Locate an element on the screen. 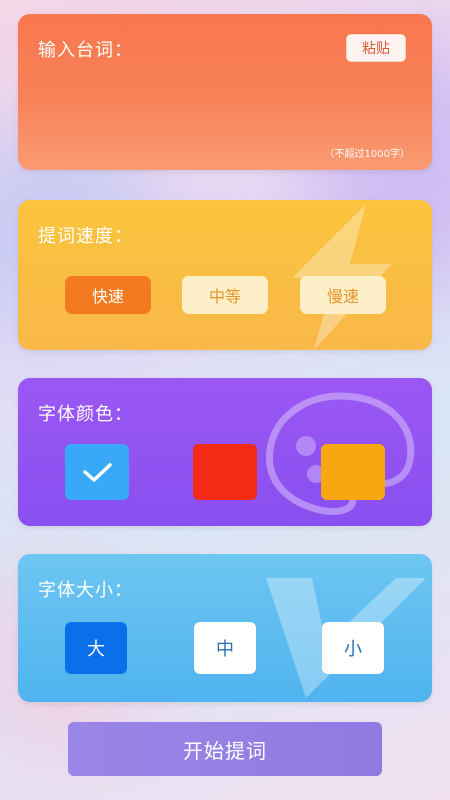  color-swatch-blue is located at coordinates (97, 472).